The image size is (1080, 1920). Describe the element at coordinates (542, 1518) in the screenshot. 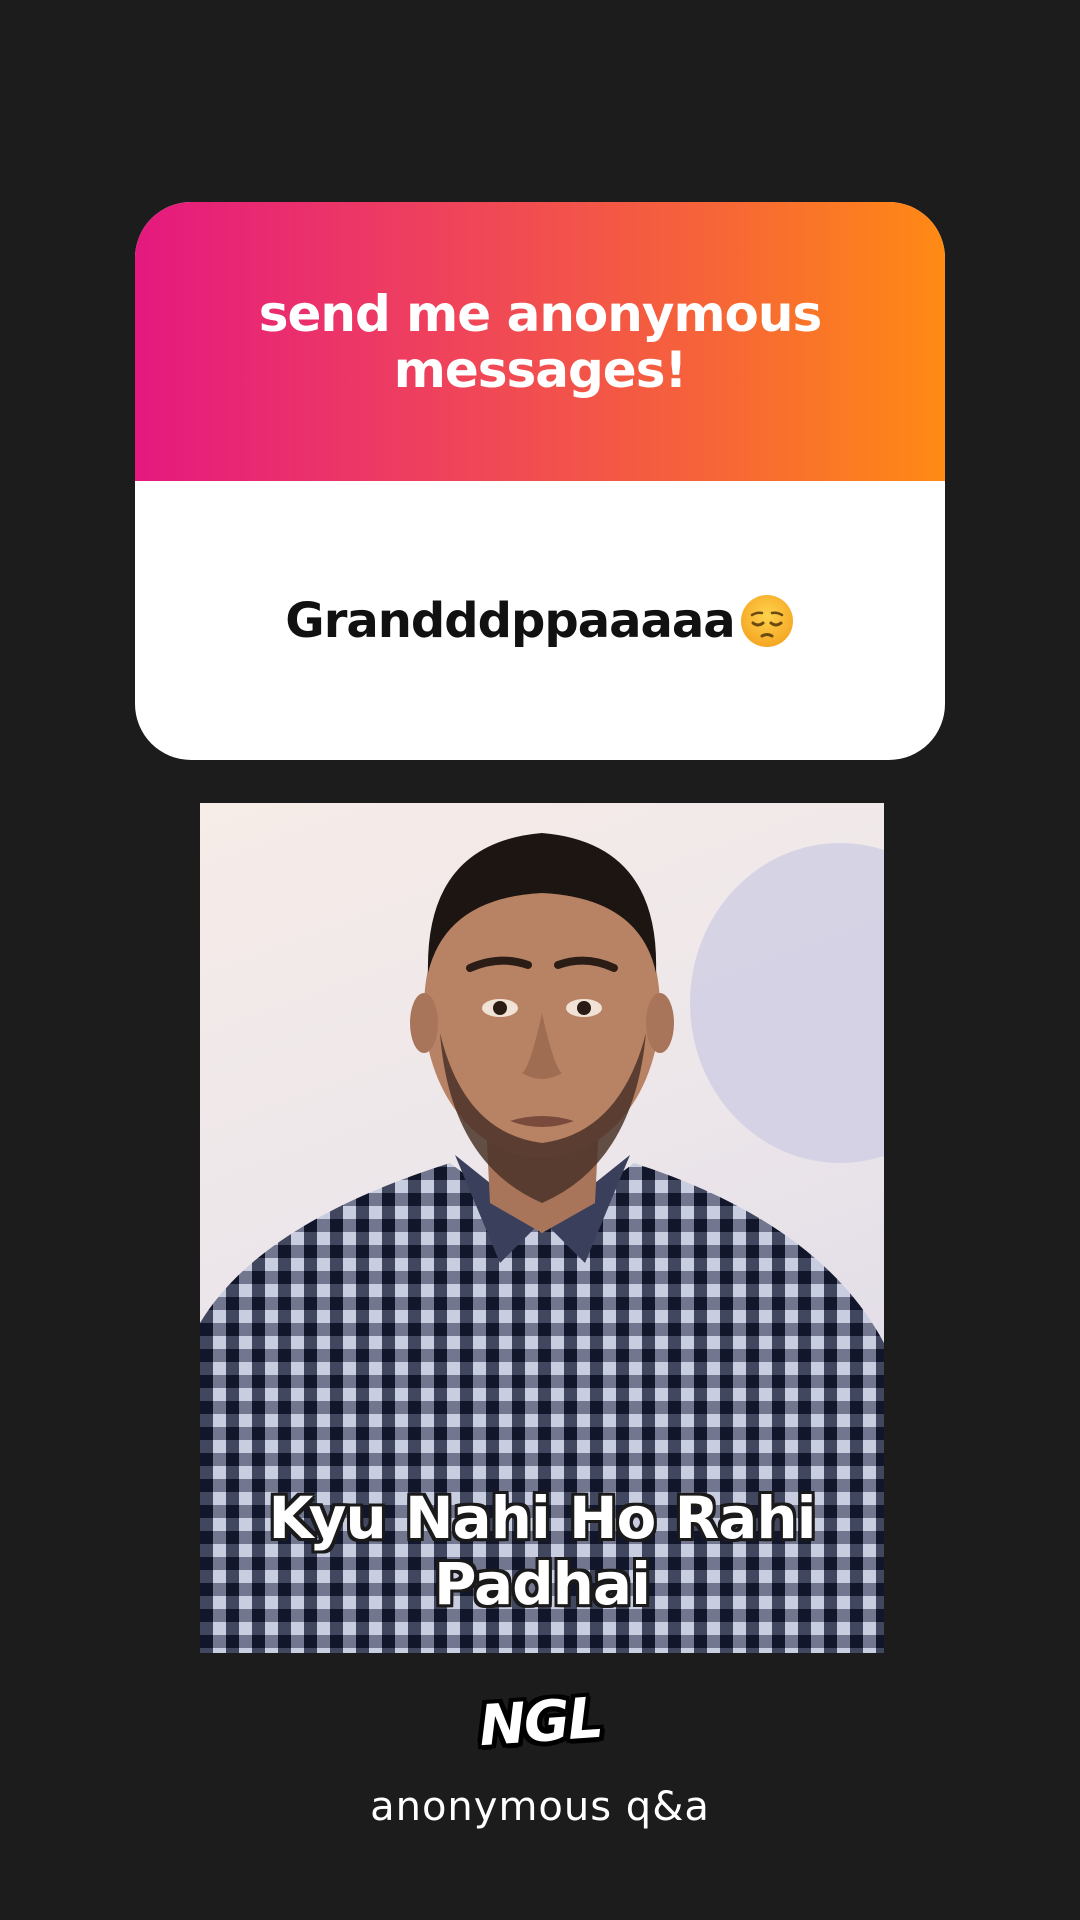

I see `meme-caption-line-1: Kyu Nahi Ho Rahi` at that location.